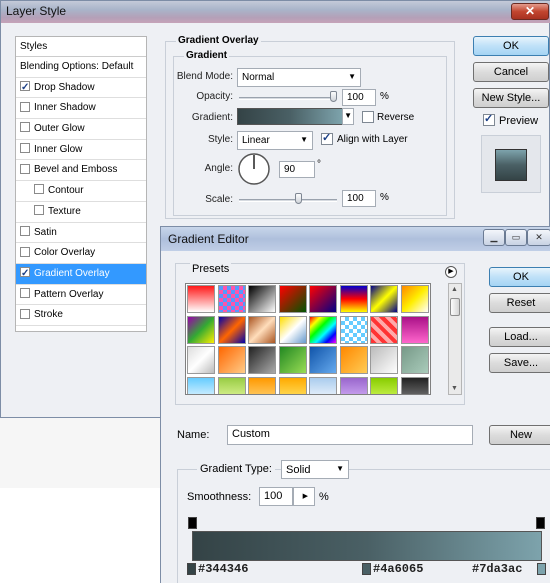 Image resolution: width=550 pixels, height=583 pixels. Describe the element at coordinates (516, 237) in the screenshot. I see `maximize-button: ▭` at that location.